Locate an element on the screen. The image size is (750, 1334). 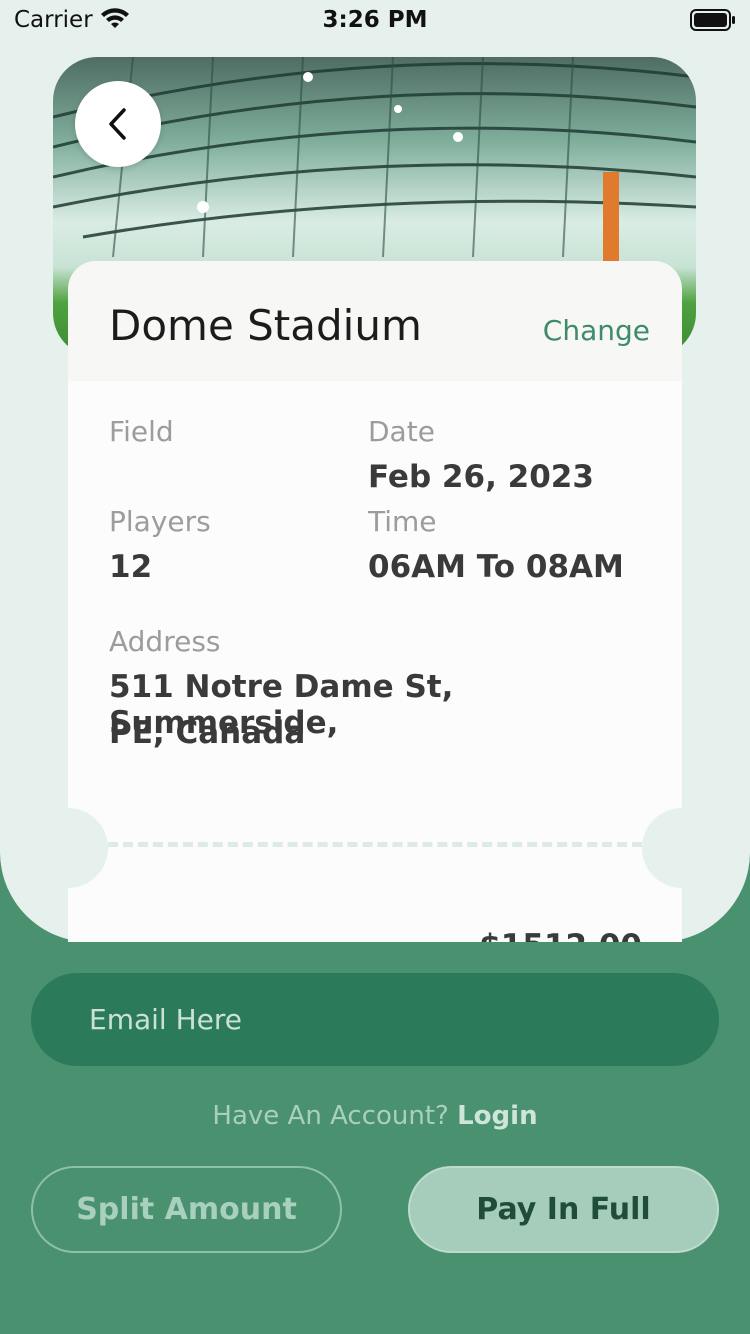
time-value: 06AM To 08AM is located at coordinates (496, 567).